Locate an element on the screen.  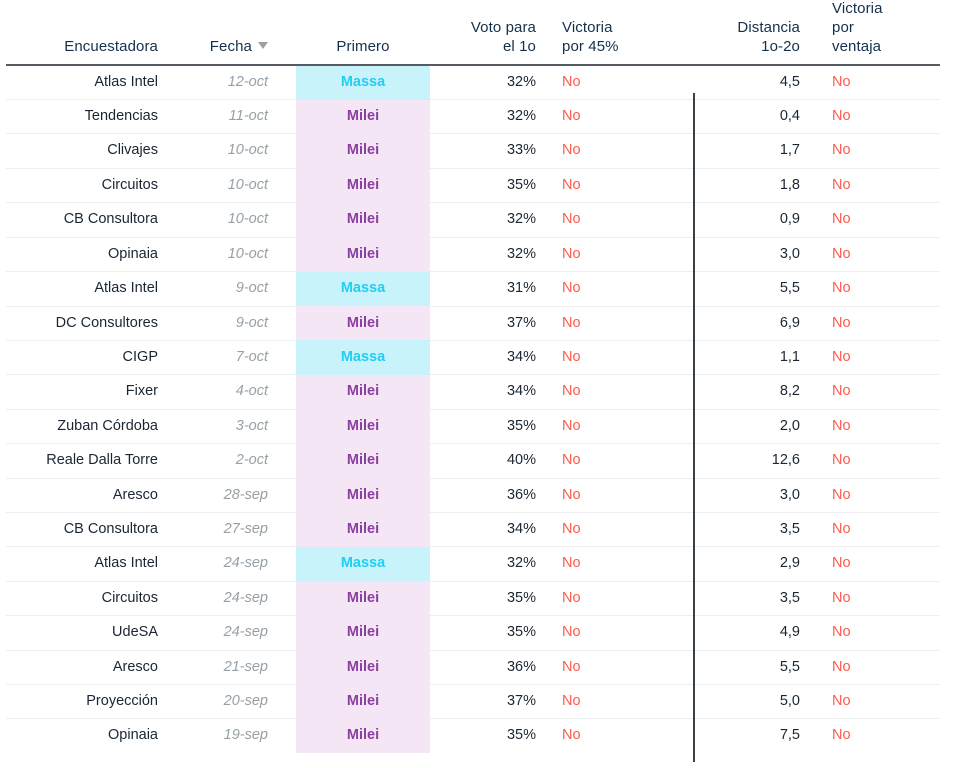
cell-fecha: 9-oct is located at coordinates (234, 323).